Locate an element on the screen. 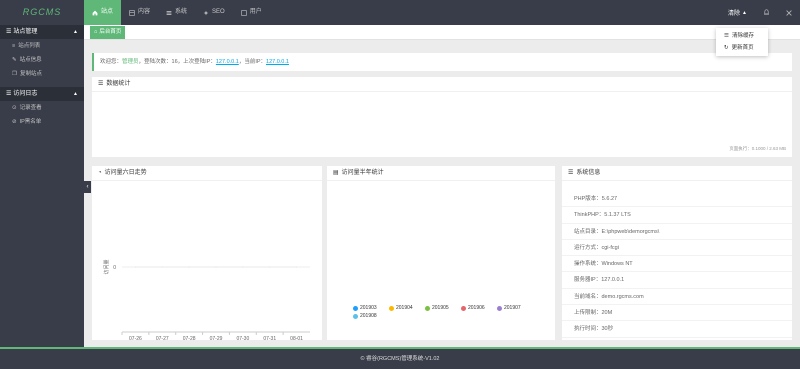 The width and height of the screenshot is (800, 369). caret-up-icon: ▲ is located at coordinates (744, 12).